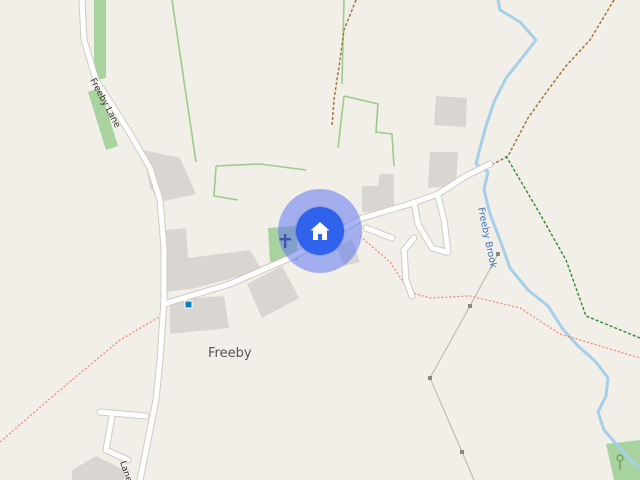 This screenshot has height=480, width=640. I want to click on minor-paths, so click(464, 366).